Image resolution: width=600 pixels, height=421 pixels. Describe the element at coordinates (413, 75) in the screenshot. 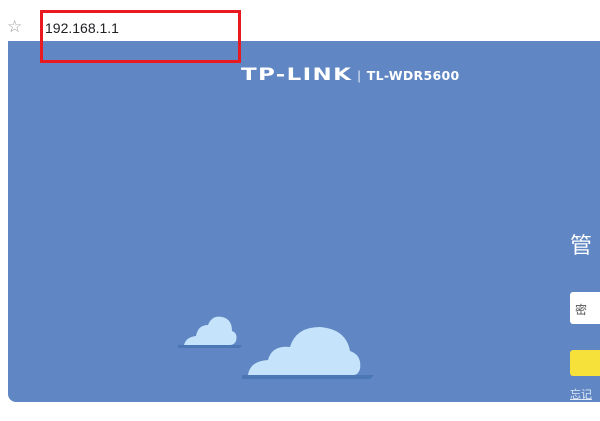

I see `router-model: TL-WDR5600` at that location.